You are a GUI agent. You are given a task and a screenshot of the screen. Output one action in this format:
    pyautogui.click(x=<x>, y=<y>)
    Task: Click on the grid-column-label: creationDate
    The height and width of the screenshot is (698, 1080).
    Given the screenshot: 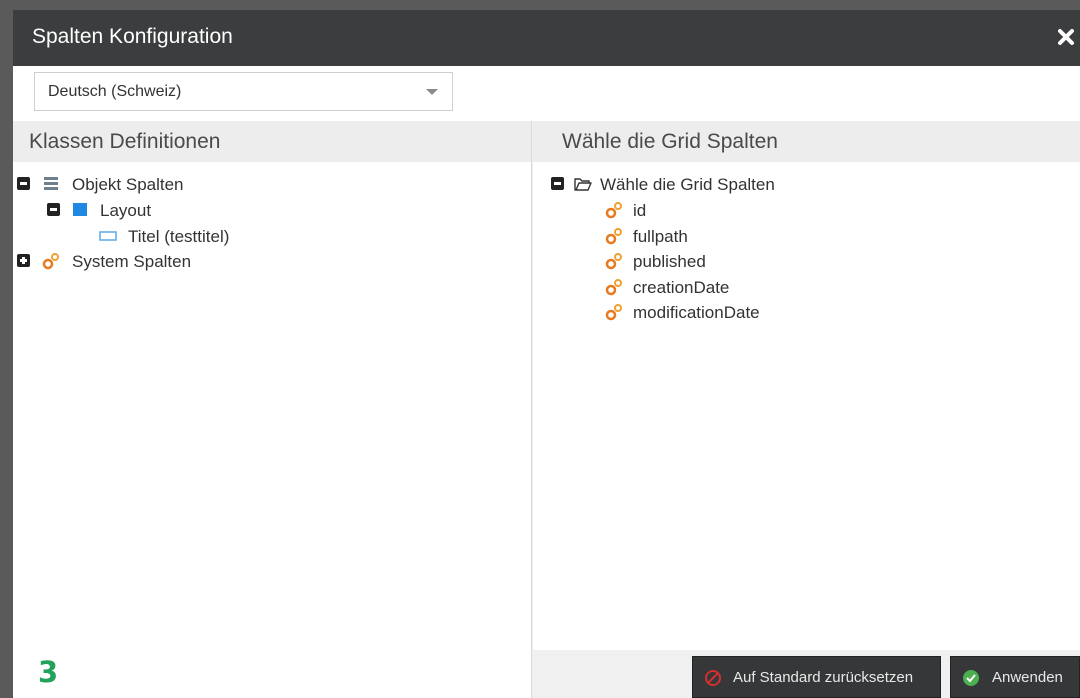 What is the action you would take?
    pyautogui.click(x=681, y=287)
    